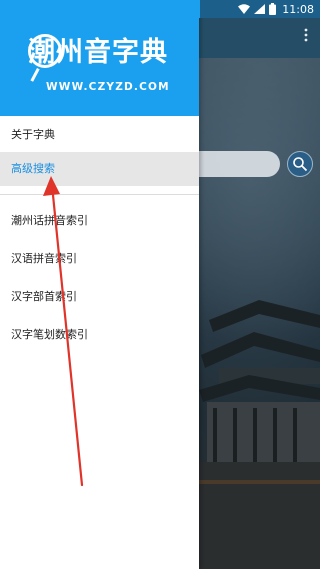 The image size is (320, 569). I want to click on menu-item-stroke-count-index: 汉字笔划数索引, so click(99, 338).